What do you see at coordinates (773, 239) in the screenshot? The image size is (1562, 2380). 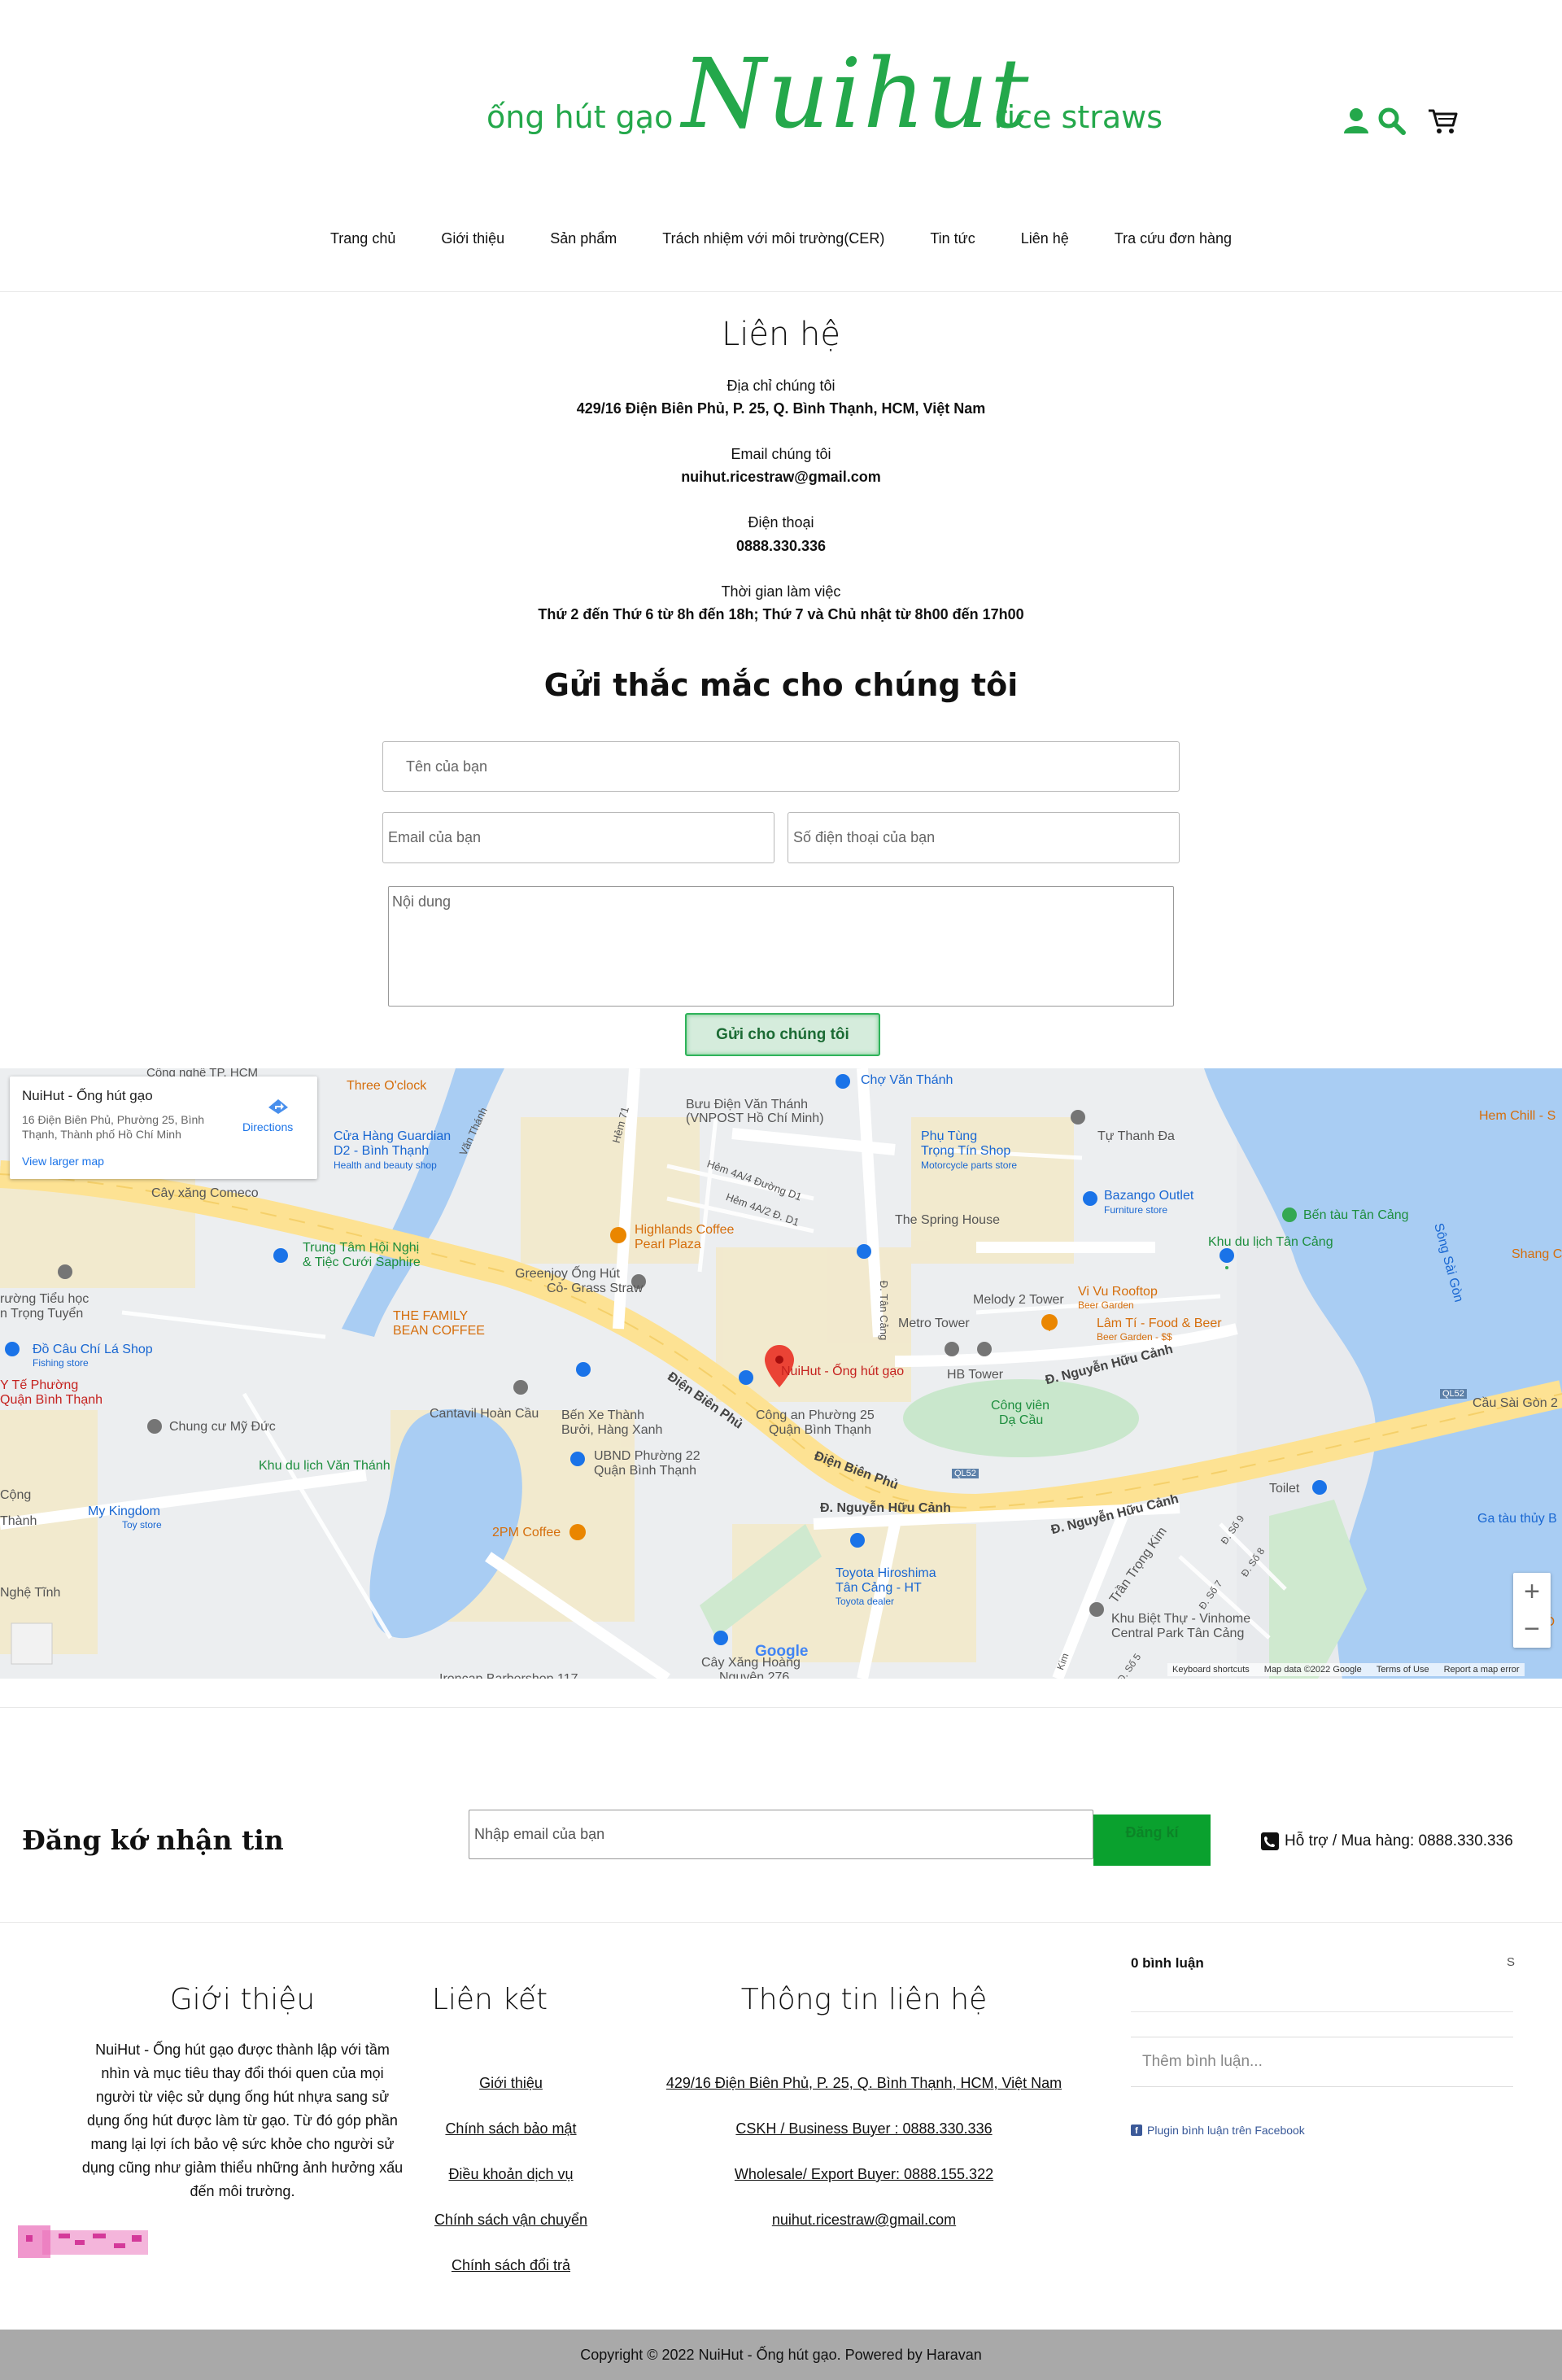 I see `nav-item-environment: Trách nhiệm với môi trường(CER)` at bounding box center [773, 239].